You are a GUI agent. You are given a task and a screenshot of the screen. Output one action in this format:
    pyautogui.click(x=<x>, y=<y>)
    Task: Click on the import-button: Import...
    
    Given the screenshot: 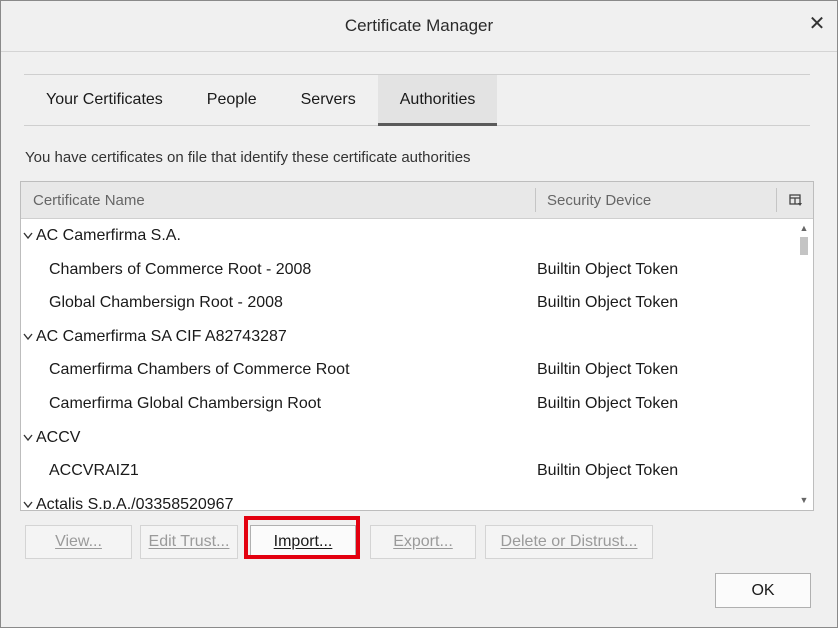 What is the action you would take?
    pyautogui.click(x=303, y=542)
    